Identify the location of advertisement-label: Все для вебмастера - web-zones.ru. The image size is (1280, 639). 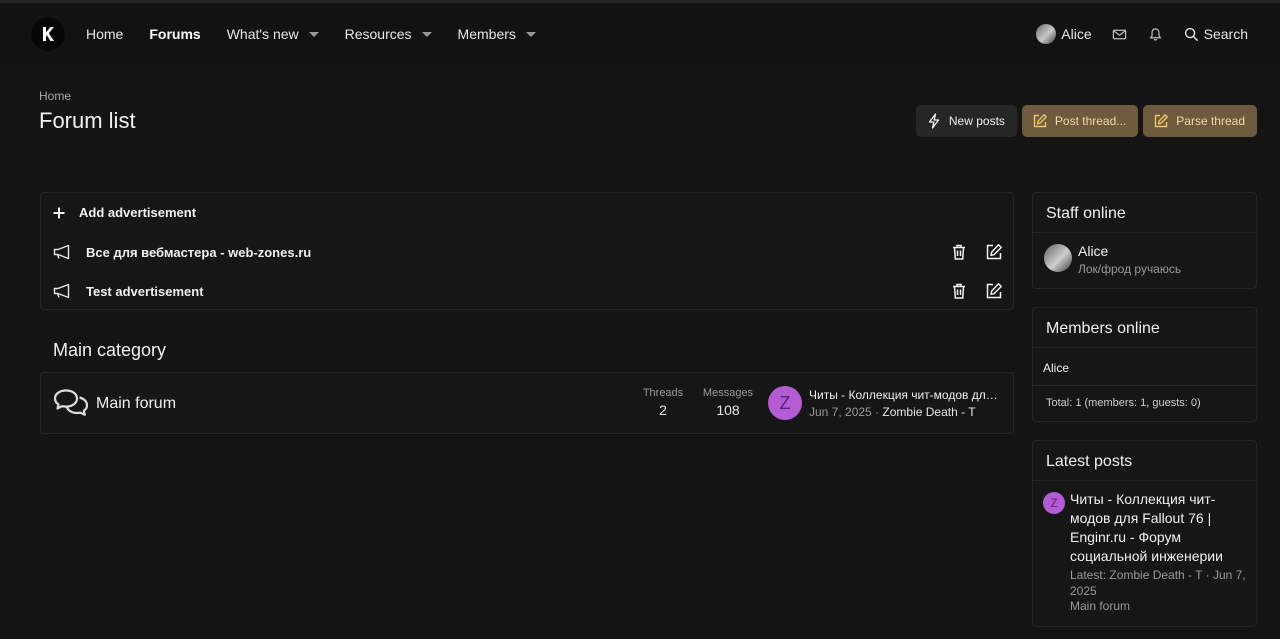
(509, 252).